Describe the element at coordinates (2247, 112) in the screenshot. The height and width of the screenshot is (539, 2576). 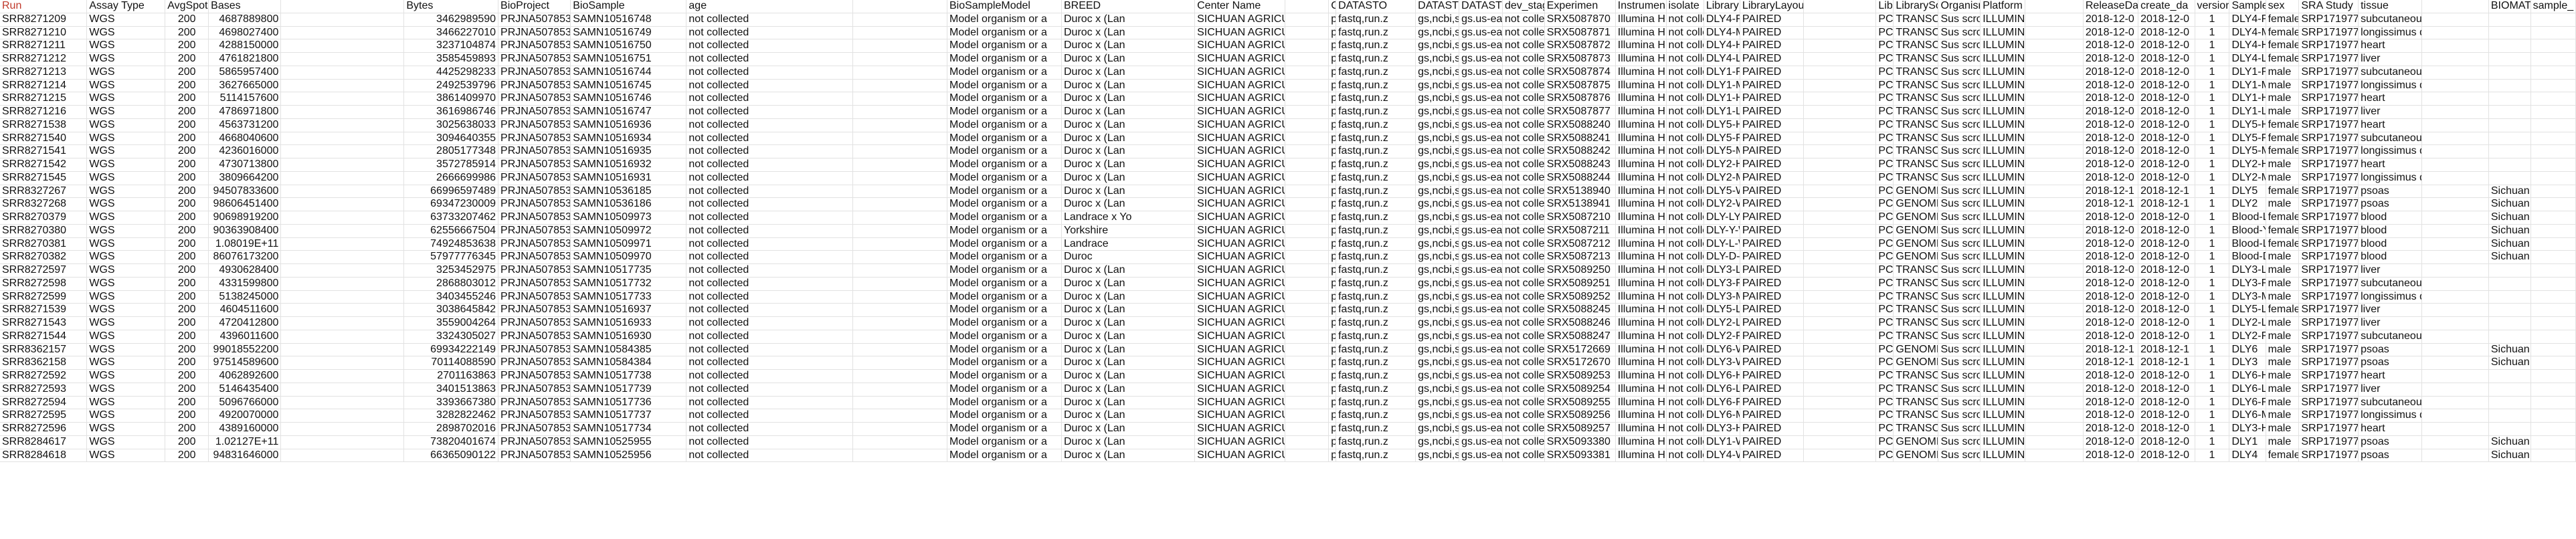
I see `table-cell: DLY1-L` at that location.